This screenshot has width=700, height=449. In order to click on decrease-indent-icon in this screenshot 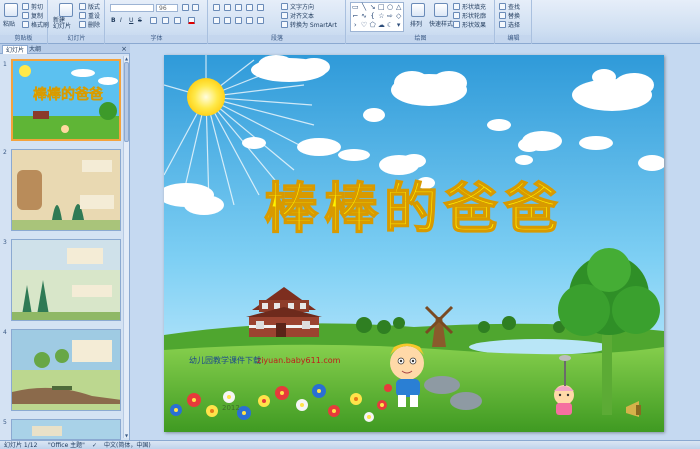, I will do `click(238, 7)`.